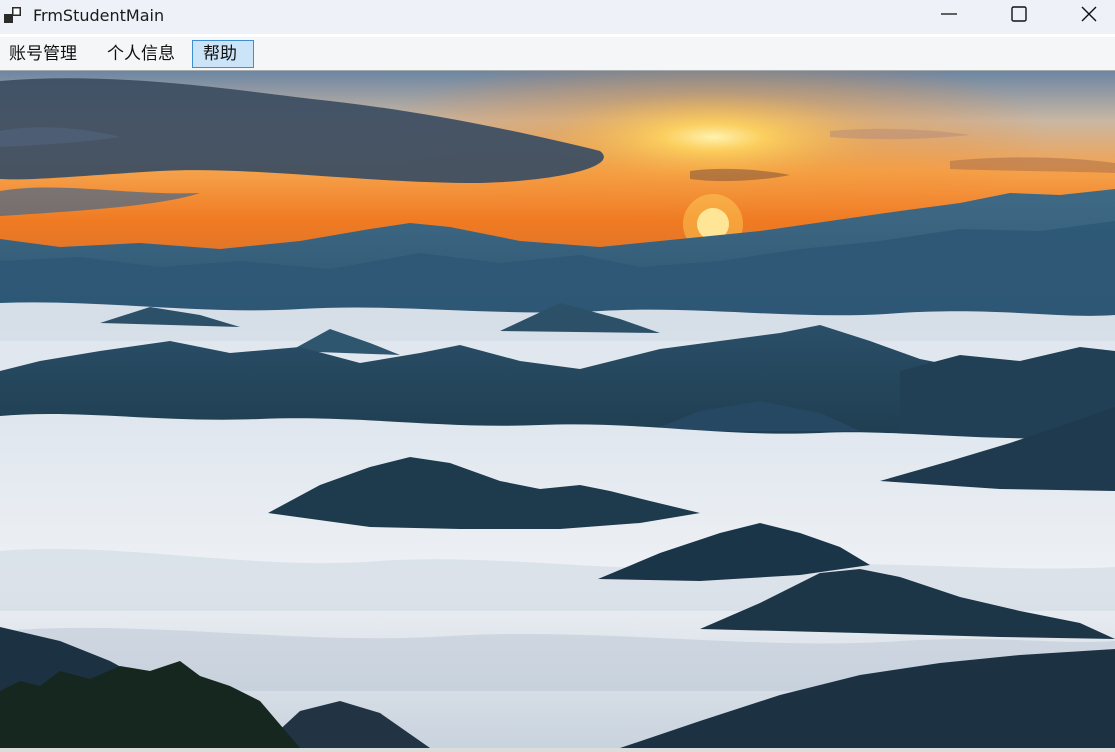  Describe the element at coordinates (557, 17) in the screenshot. I see `title-bar: FrmStudentMain` at that location.